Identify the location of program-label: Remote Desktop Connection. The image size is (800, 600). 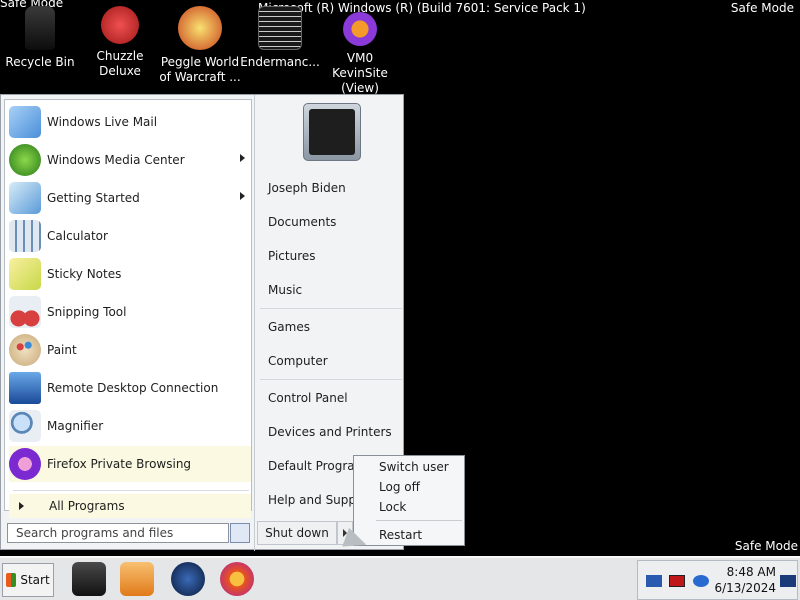
(133, 388).